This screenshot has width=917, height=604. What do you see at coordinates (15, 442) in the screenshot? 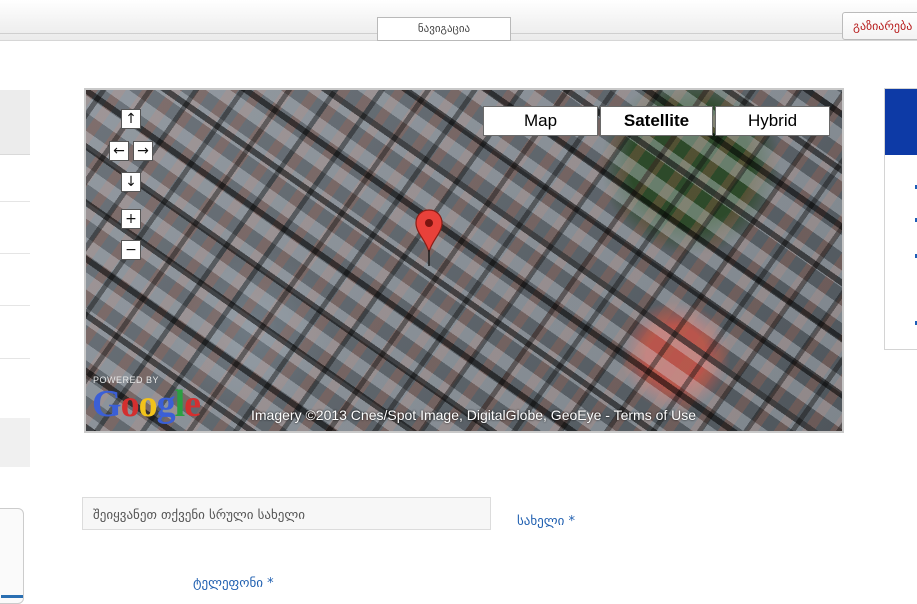
I see `left-panel-footer` at bounding box center [15, 442].